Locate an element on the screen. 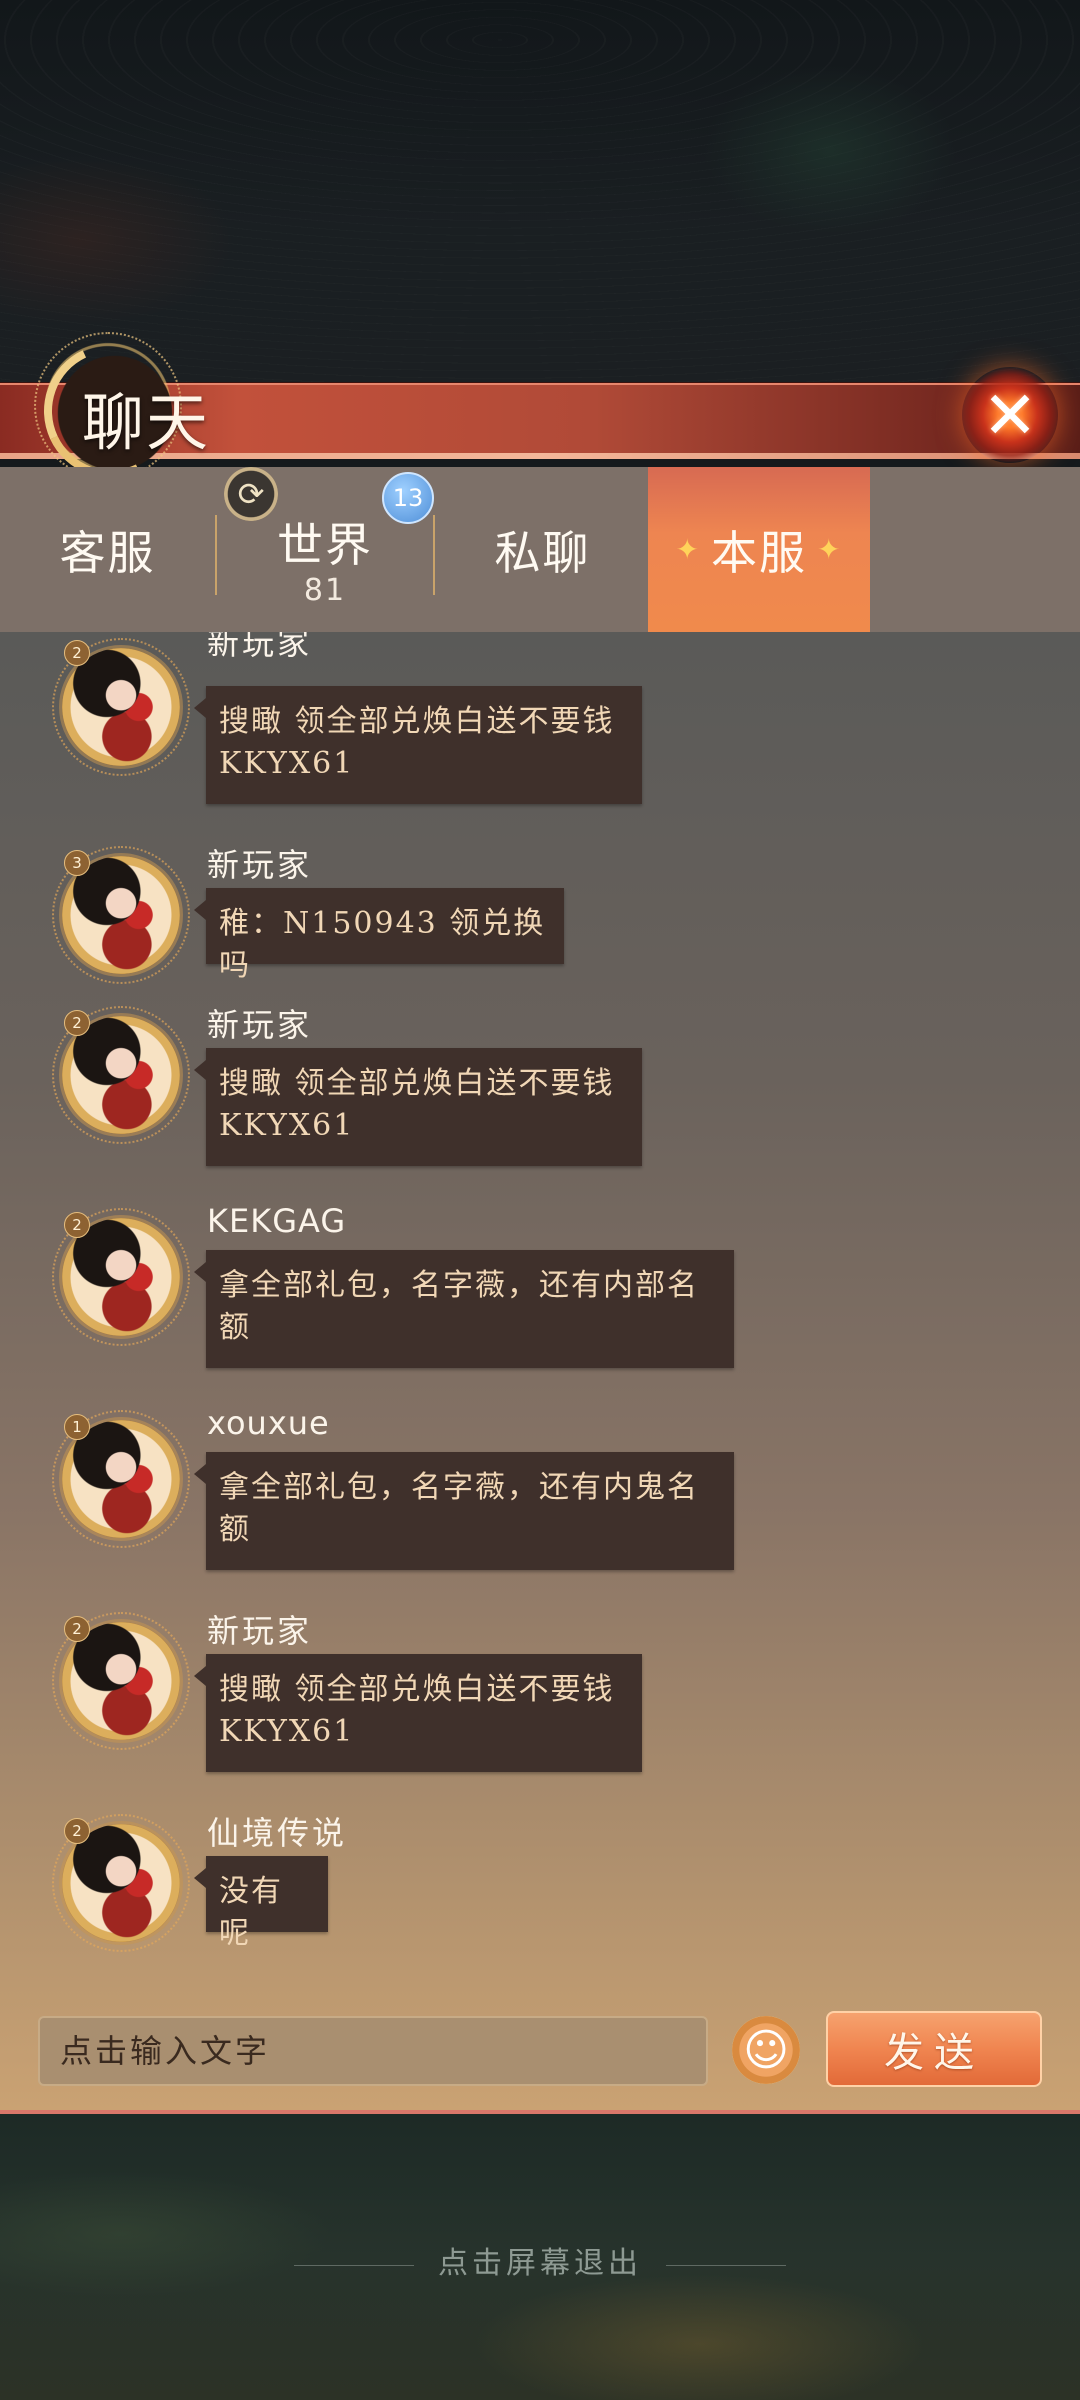 The height and width of the screenshot is (2400, 1080). message-bubble: 拿全部礼包，名字薇，还有内部名 额 is located at coordinates (464, 1309).